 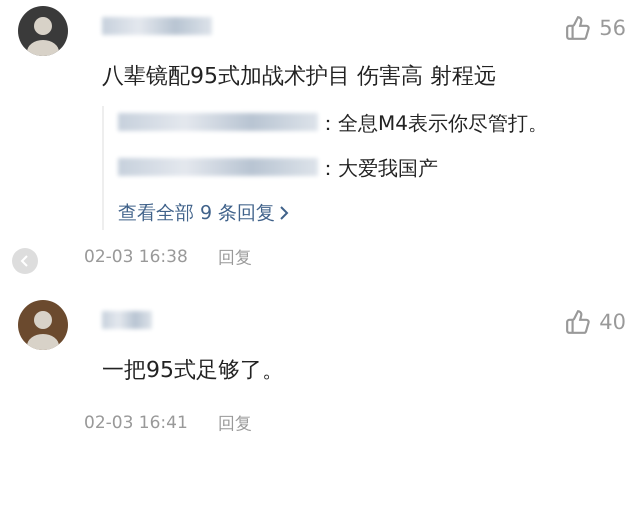 What do you see at coordinates (284, 213) in the screenshot?
I see `chevron-right-icon` at bounding box center [284, 213].